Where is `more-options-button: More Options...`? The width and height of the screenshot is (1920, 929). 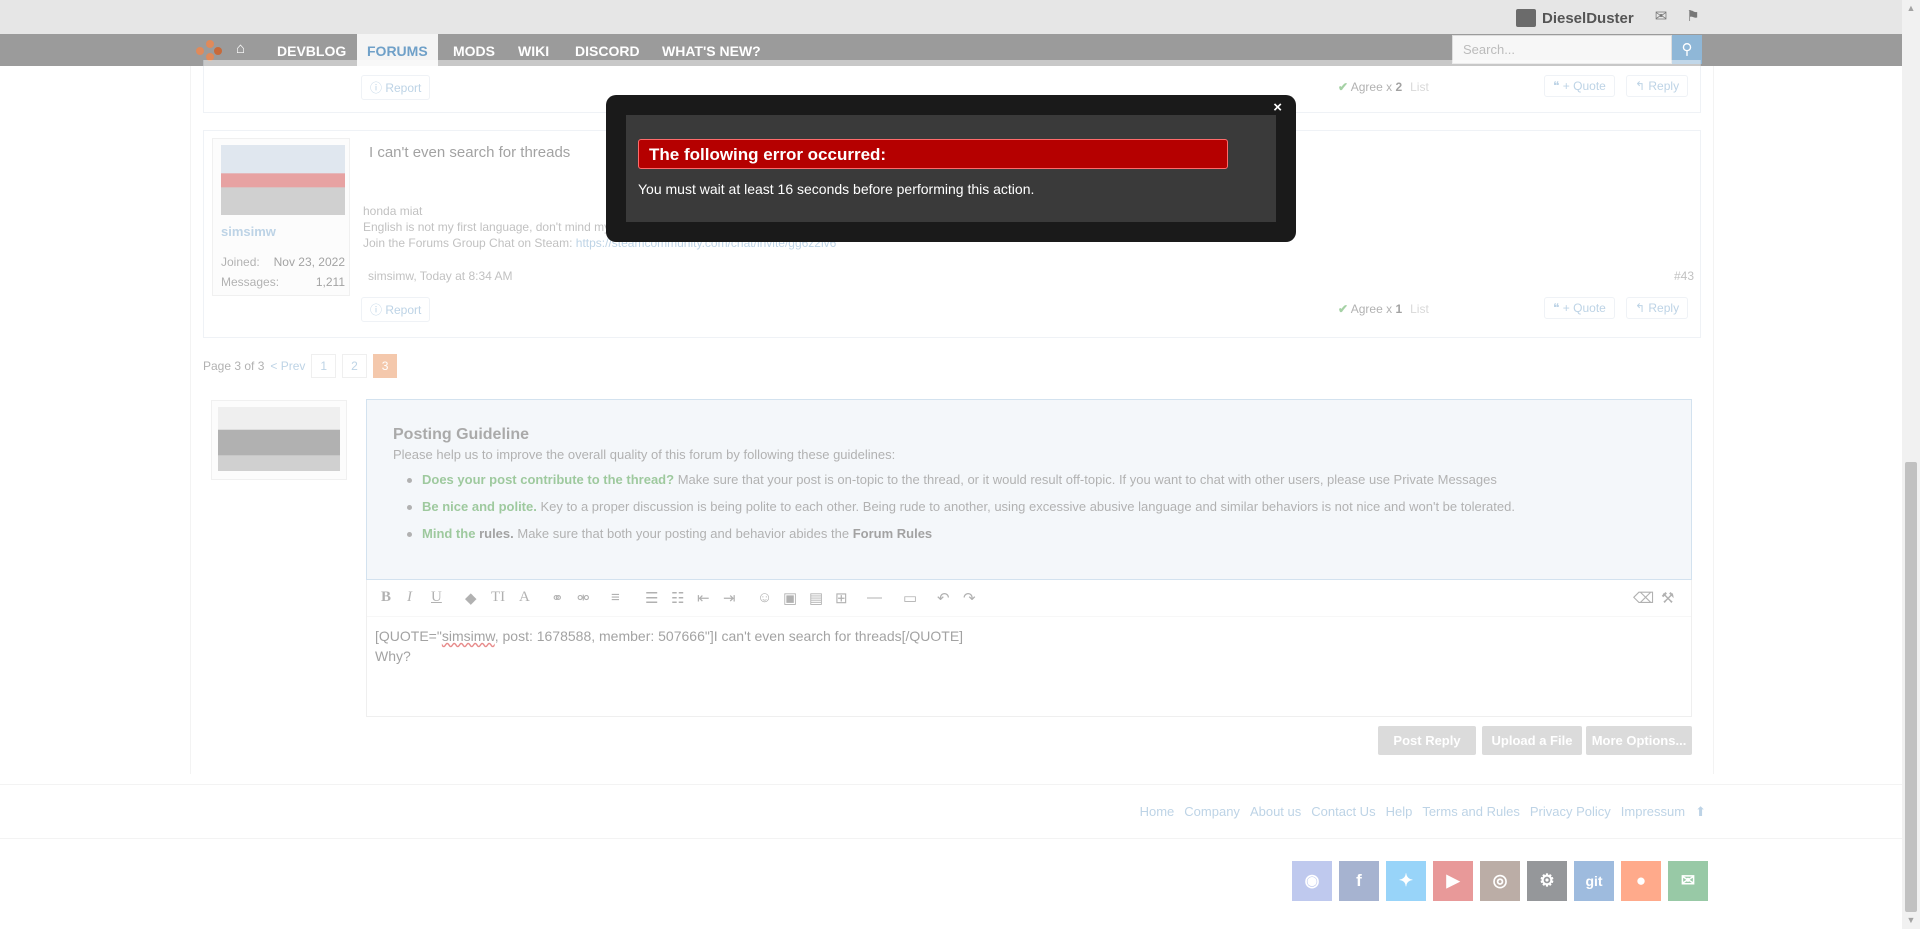
more-options-button: More Options... is located at coordinates (1639, 740).